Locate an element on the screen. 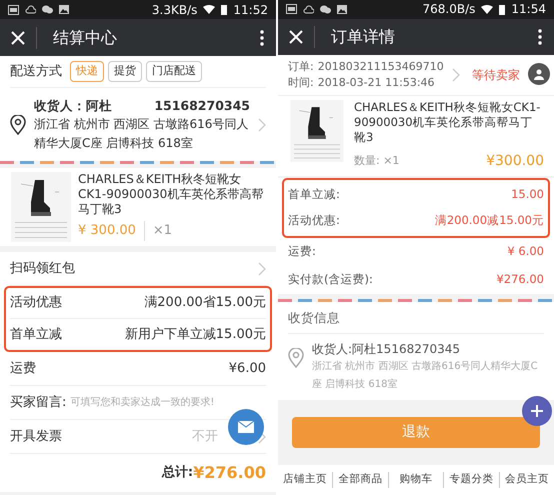 This screenshot has width=554, height=495. promotion-label: 活动优惠 is located at coordinates (36, 303).